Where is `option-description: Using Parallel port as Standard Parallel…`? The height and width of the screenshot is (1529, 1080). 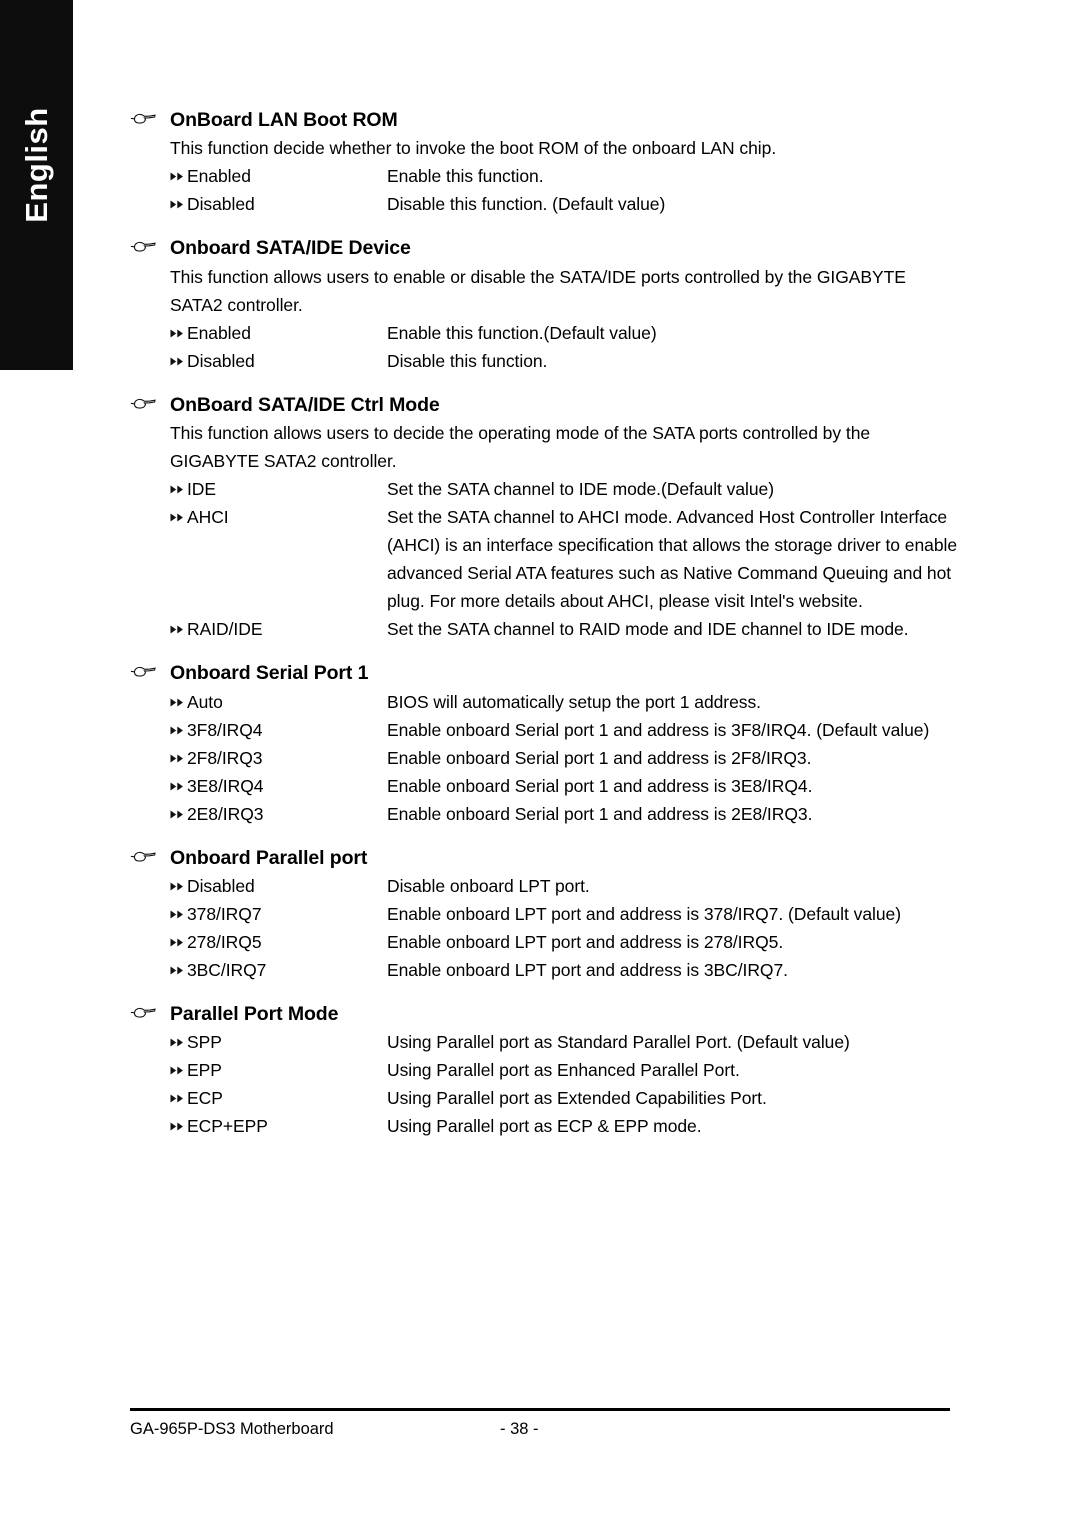 option-description: Using Parallel port as Standard Parallel… is located at coordinates (618, 1042).